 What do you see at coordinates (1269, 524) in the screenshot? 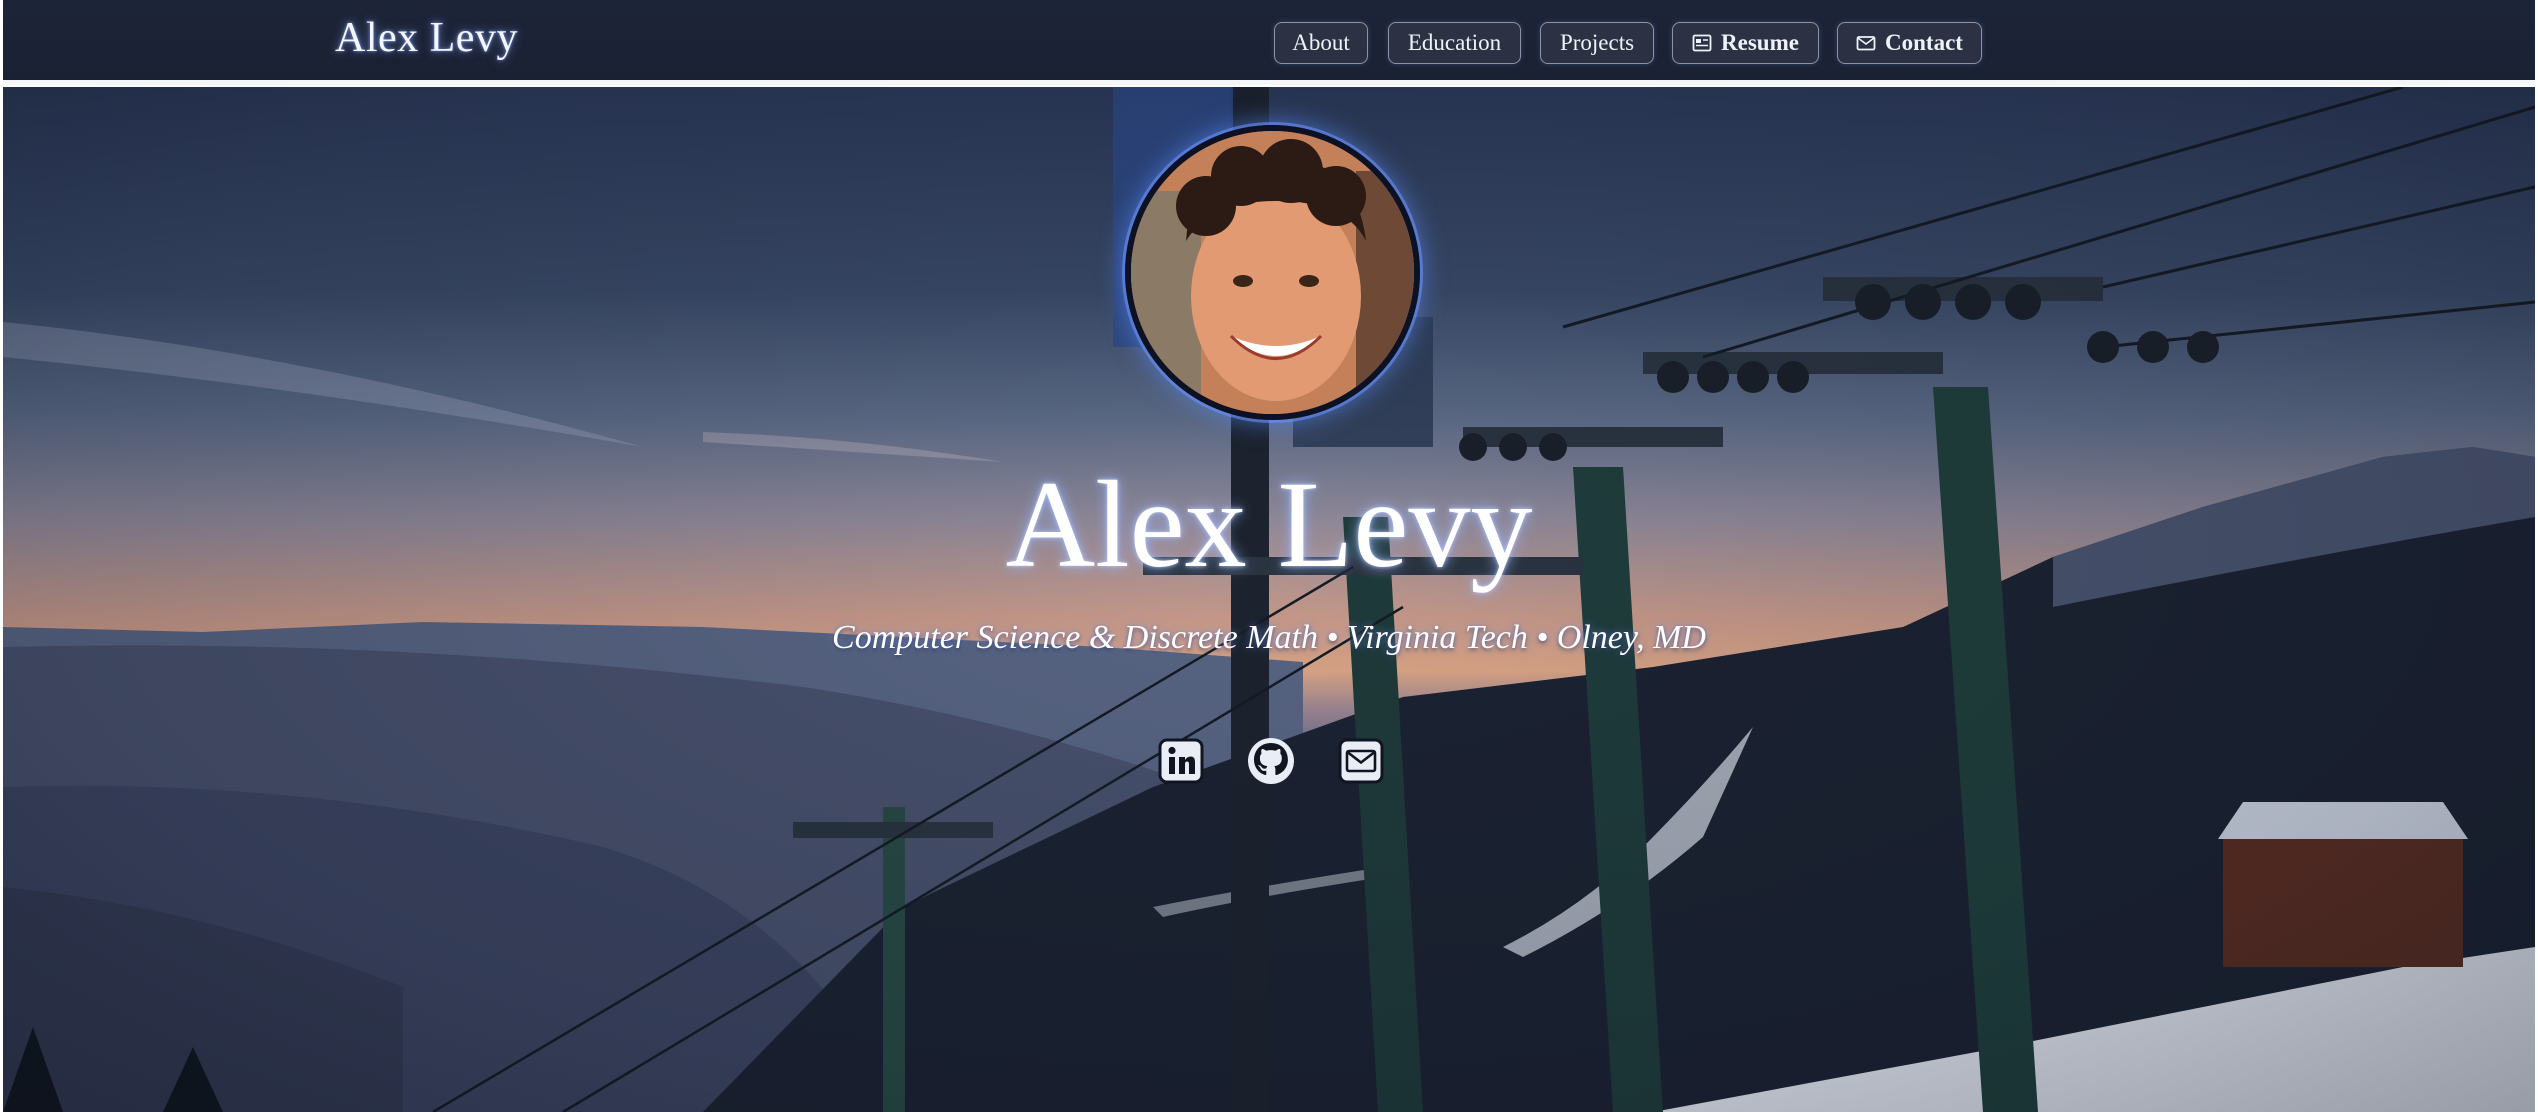
I see `hero-title: Alex Levy` at bounding box center [1269, 524].